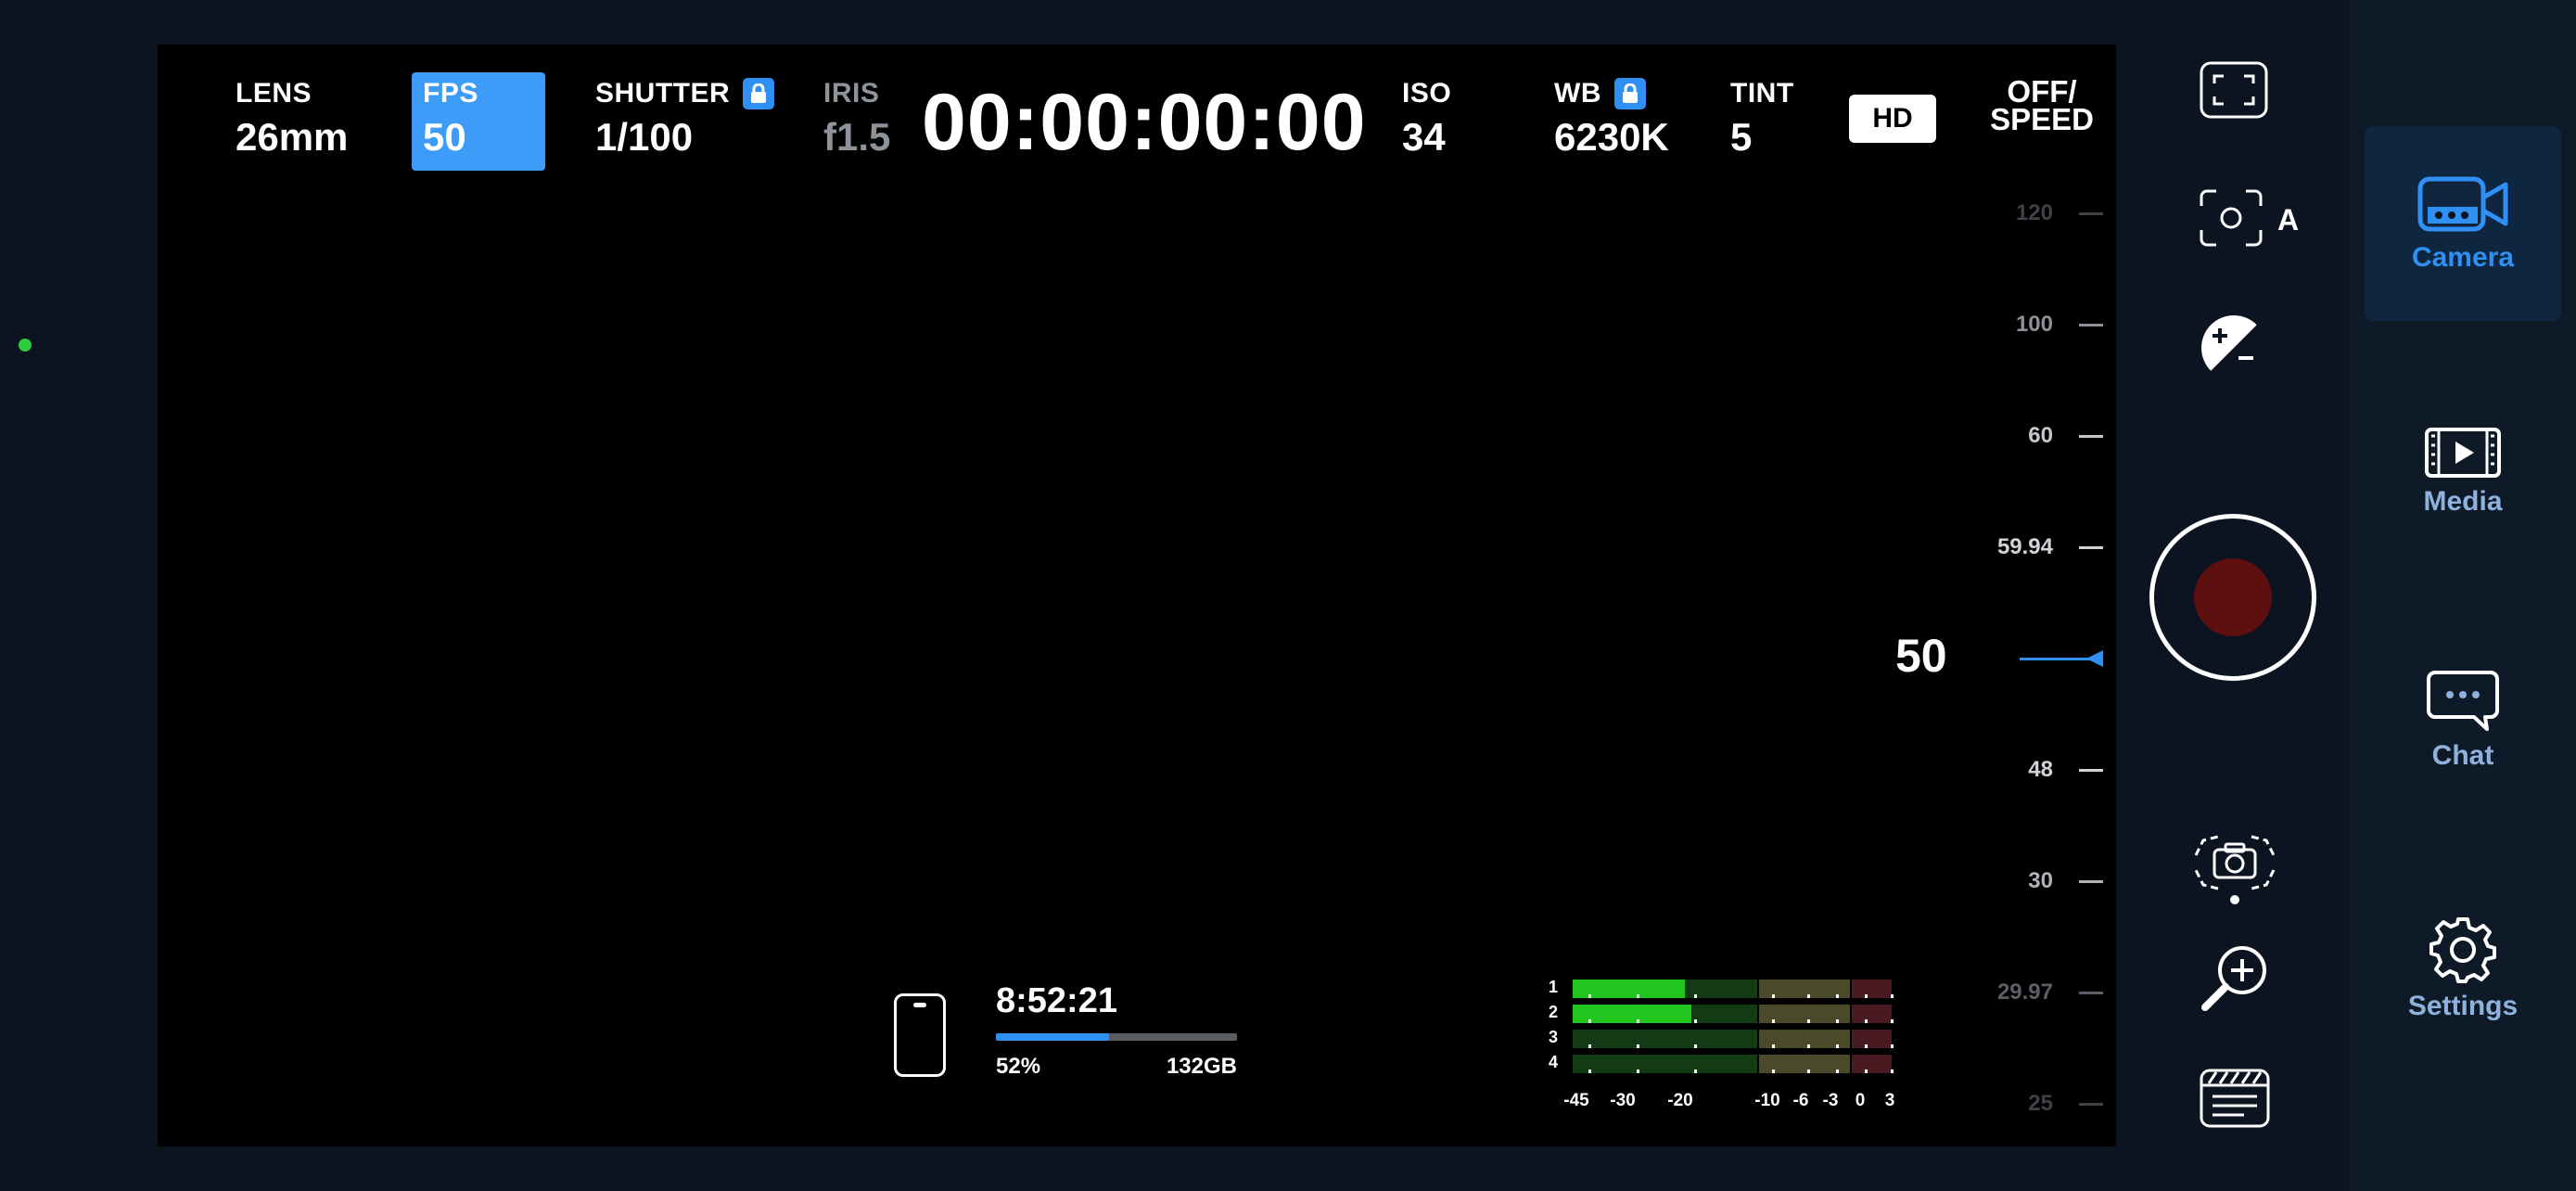  Describe the element at coordinates (2233, 978) in the screenshot. I see `zoom-in-icon` at that location.